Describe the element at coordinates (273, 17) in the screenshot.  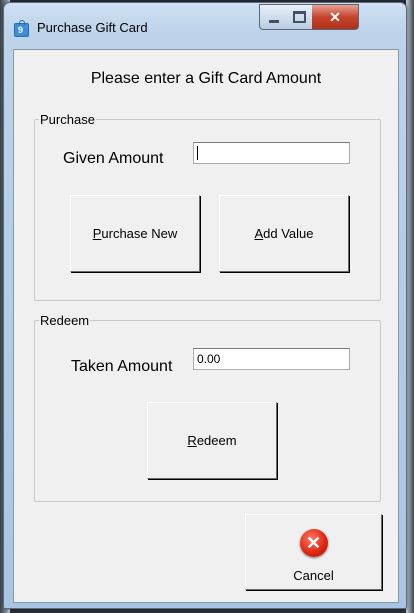
I see `minimize-button` at that location.